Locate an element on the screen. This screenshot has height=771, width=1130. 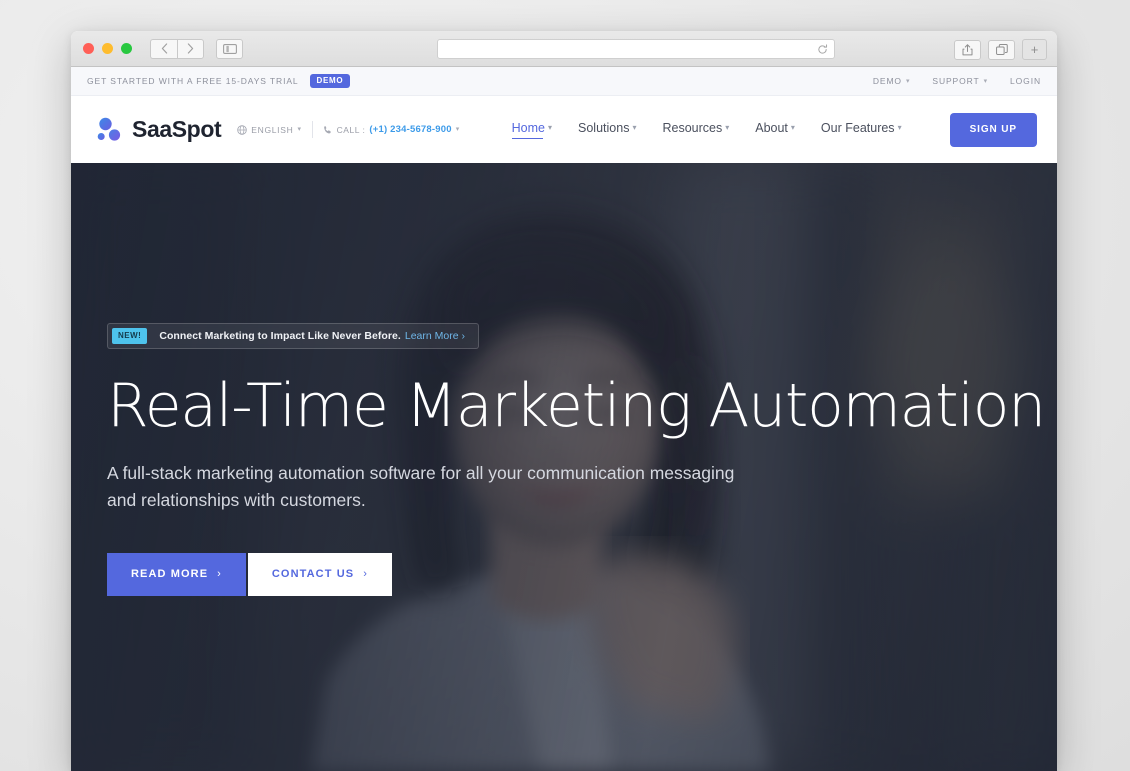
sidebar-toggle-icon is located at coordinates (229, 48).